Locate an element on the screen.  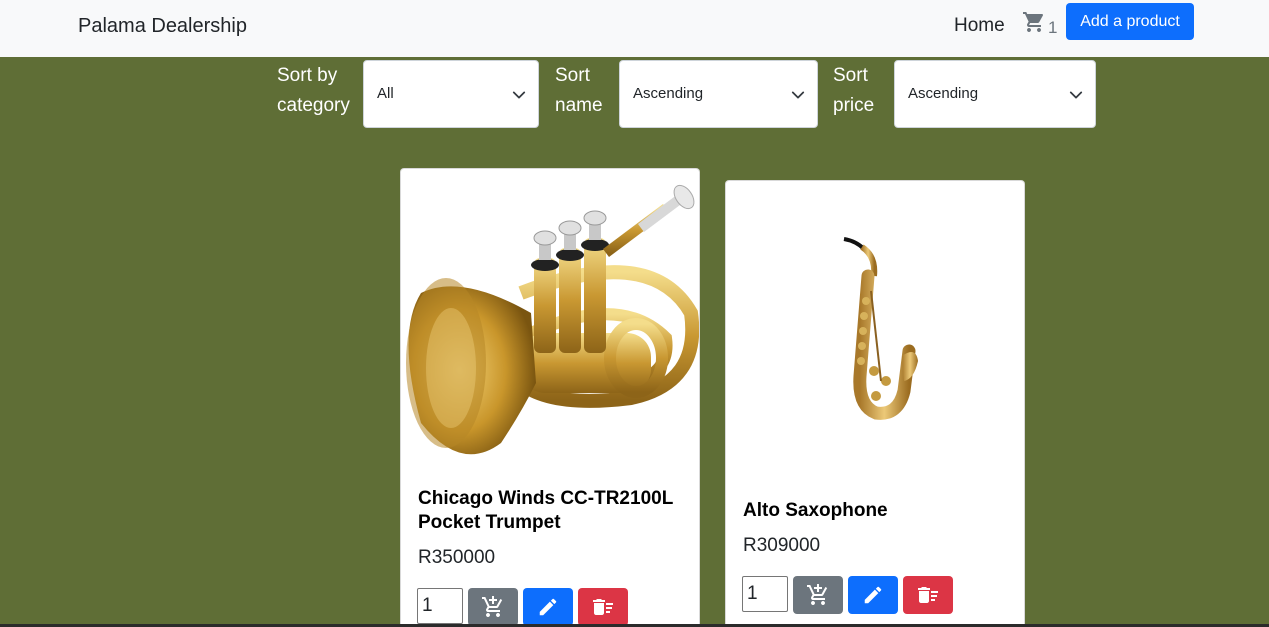
sort-price-label-line1: Sort is located at coordinates (850, 75).